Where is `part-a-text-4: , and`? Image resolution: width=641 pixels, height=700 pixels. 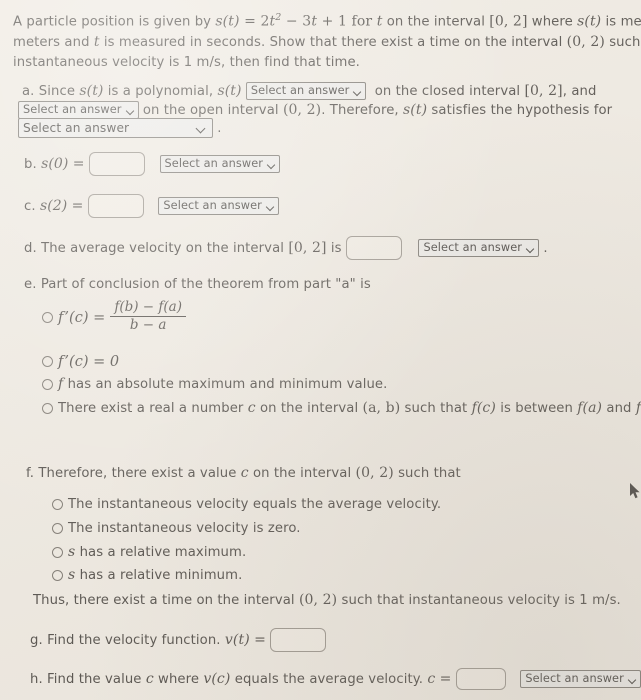 part-a-text-4: , and is located at coordinates (579, 91).